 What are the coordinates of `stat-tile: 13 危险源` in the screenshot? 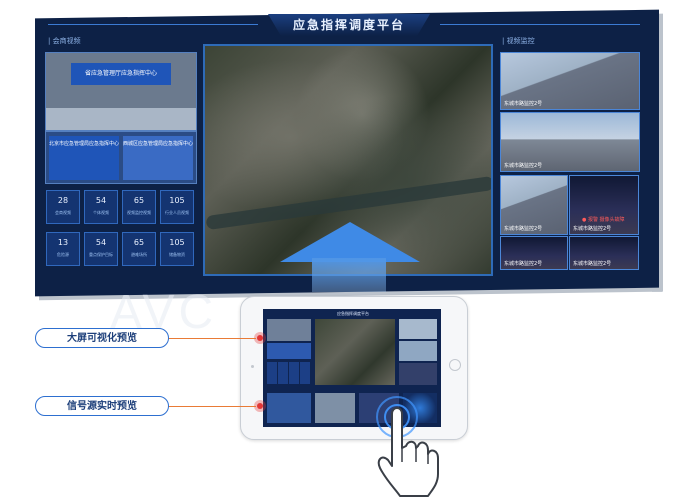 It's located at (63, 249).